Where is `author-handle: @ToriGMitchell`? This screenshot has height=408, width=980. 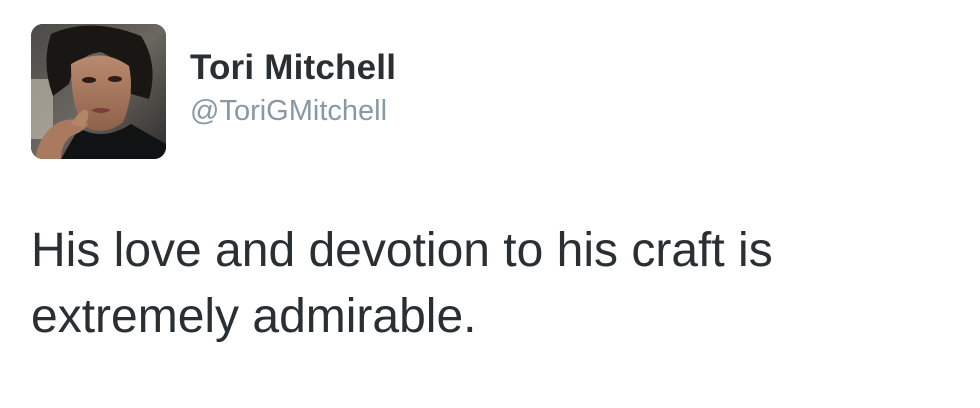 author-handle: @ToriGMitchell is located at coordinates (288, 111).